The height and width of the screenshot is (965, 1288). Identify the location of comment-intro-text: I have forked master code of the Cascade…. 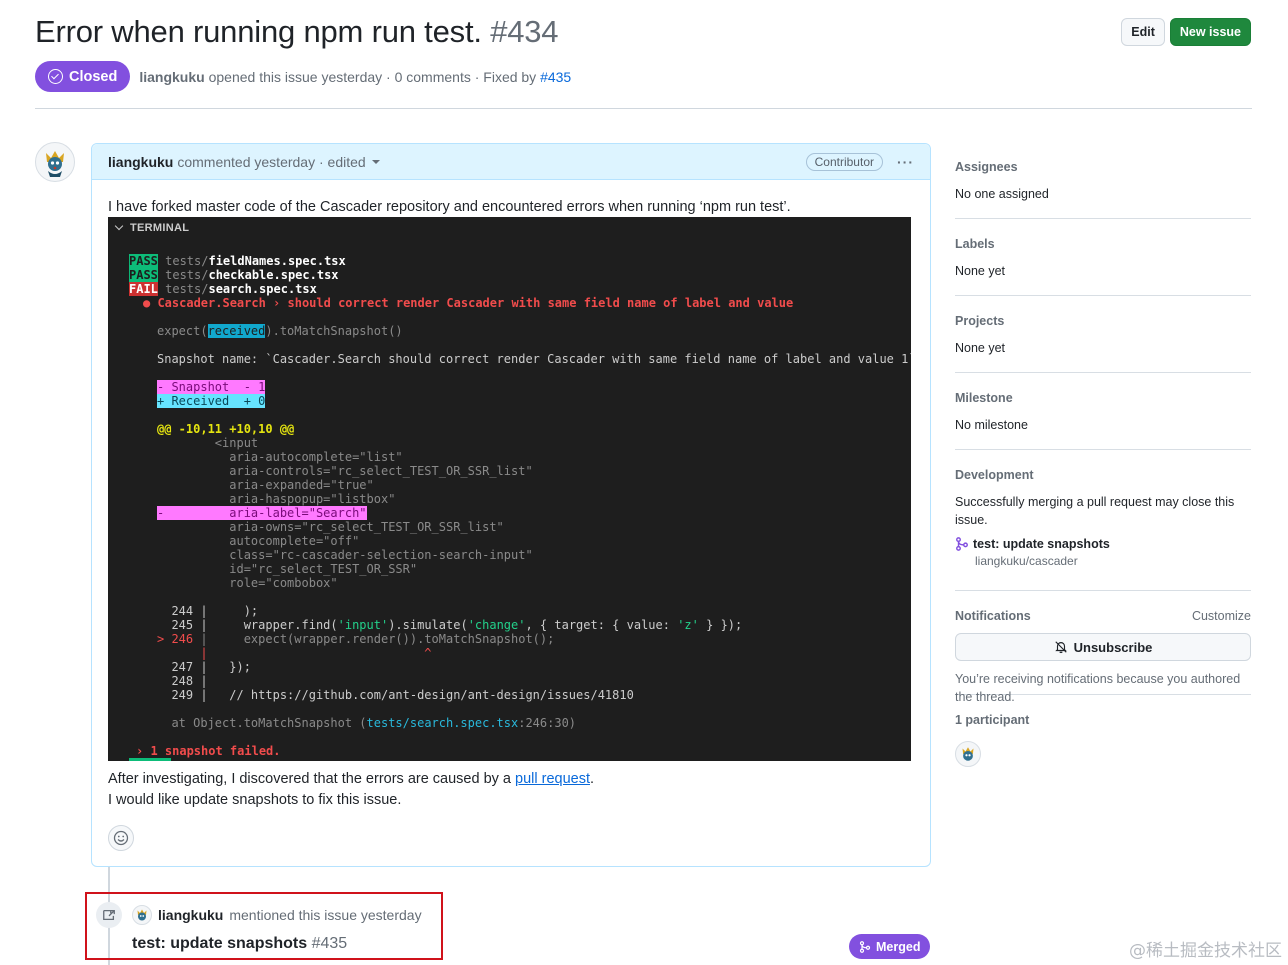
(449, 207).